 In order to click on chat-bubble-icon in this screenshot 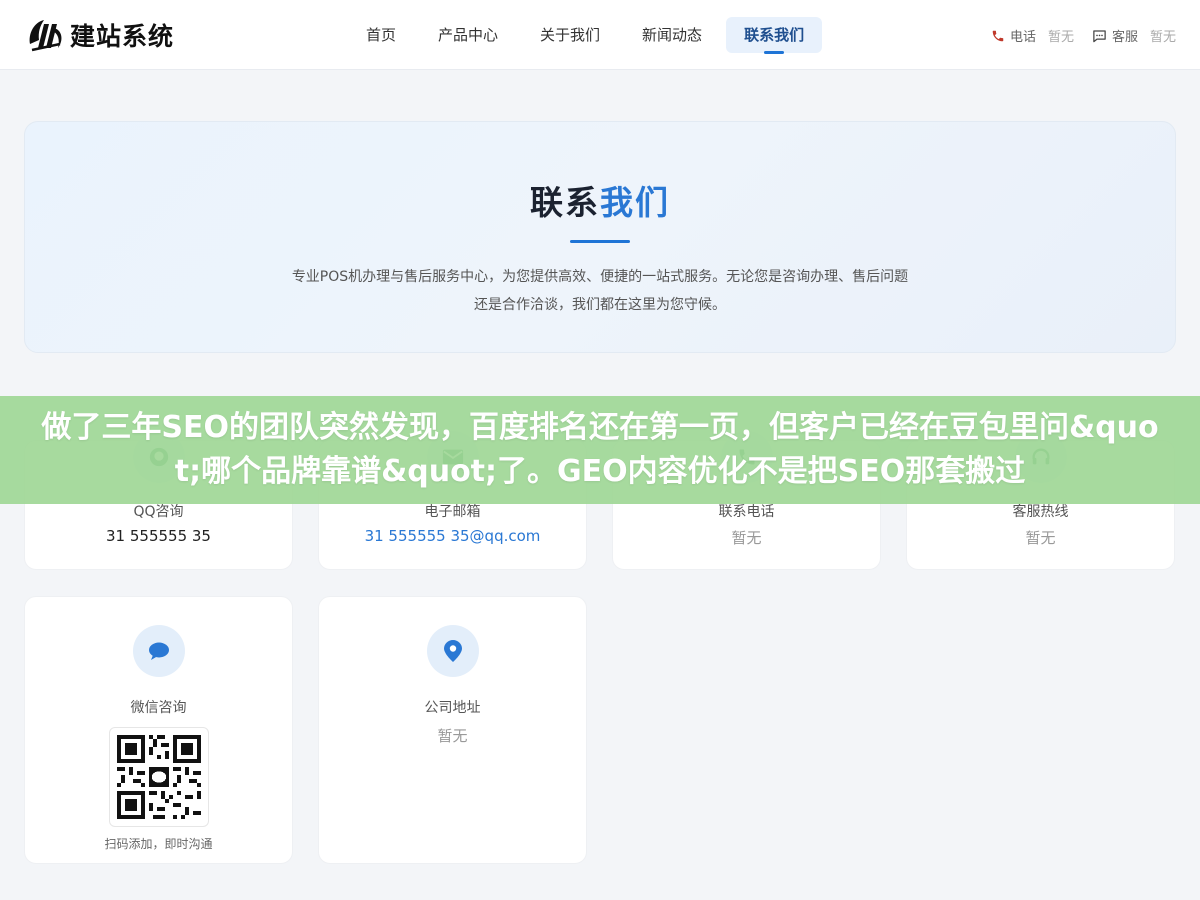, I will do `click(158, 651)`.